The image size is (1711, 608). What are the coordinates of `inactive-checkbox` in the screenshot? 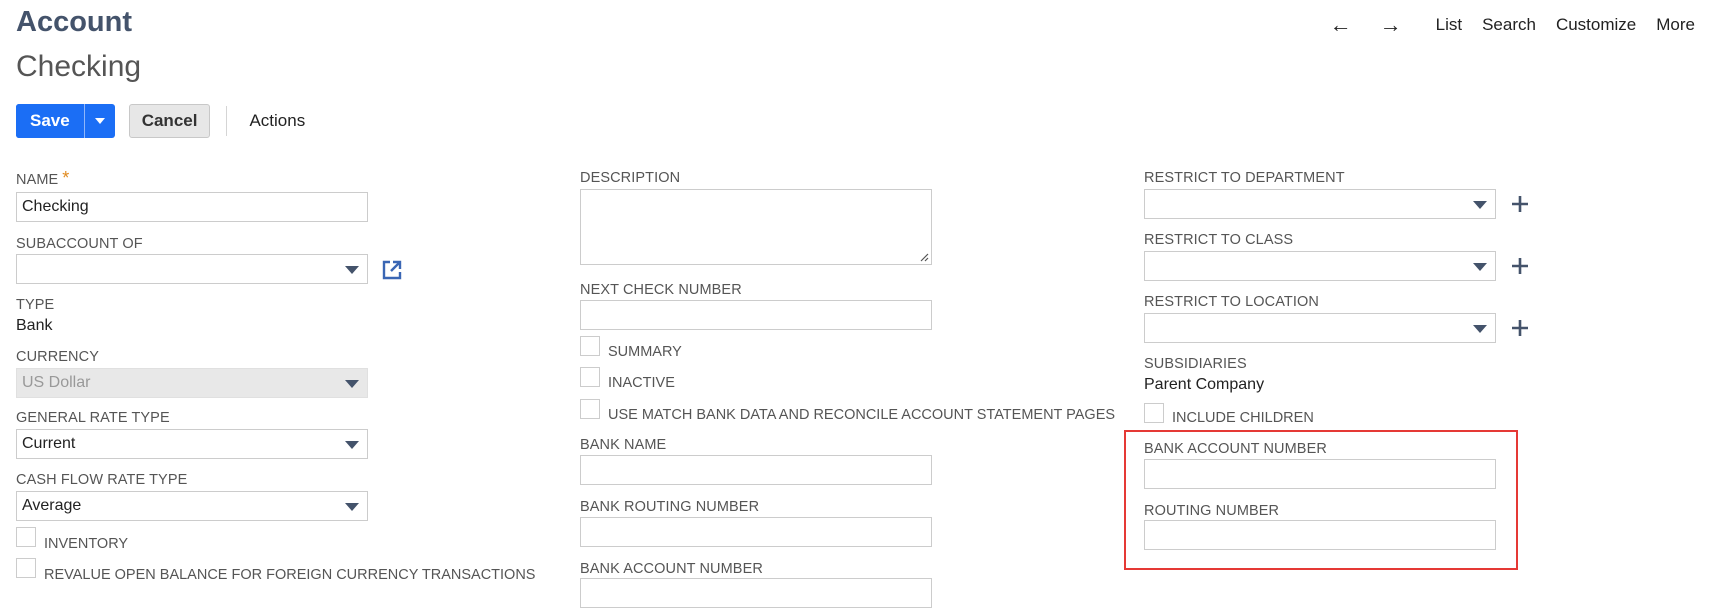 It's located at (590, 377).